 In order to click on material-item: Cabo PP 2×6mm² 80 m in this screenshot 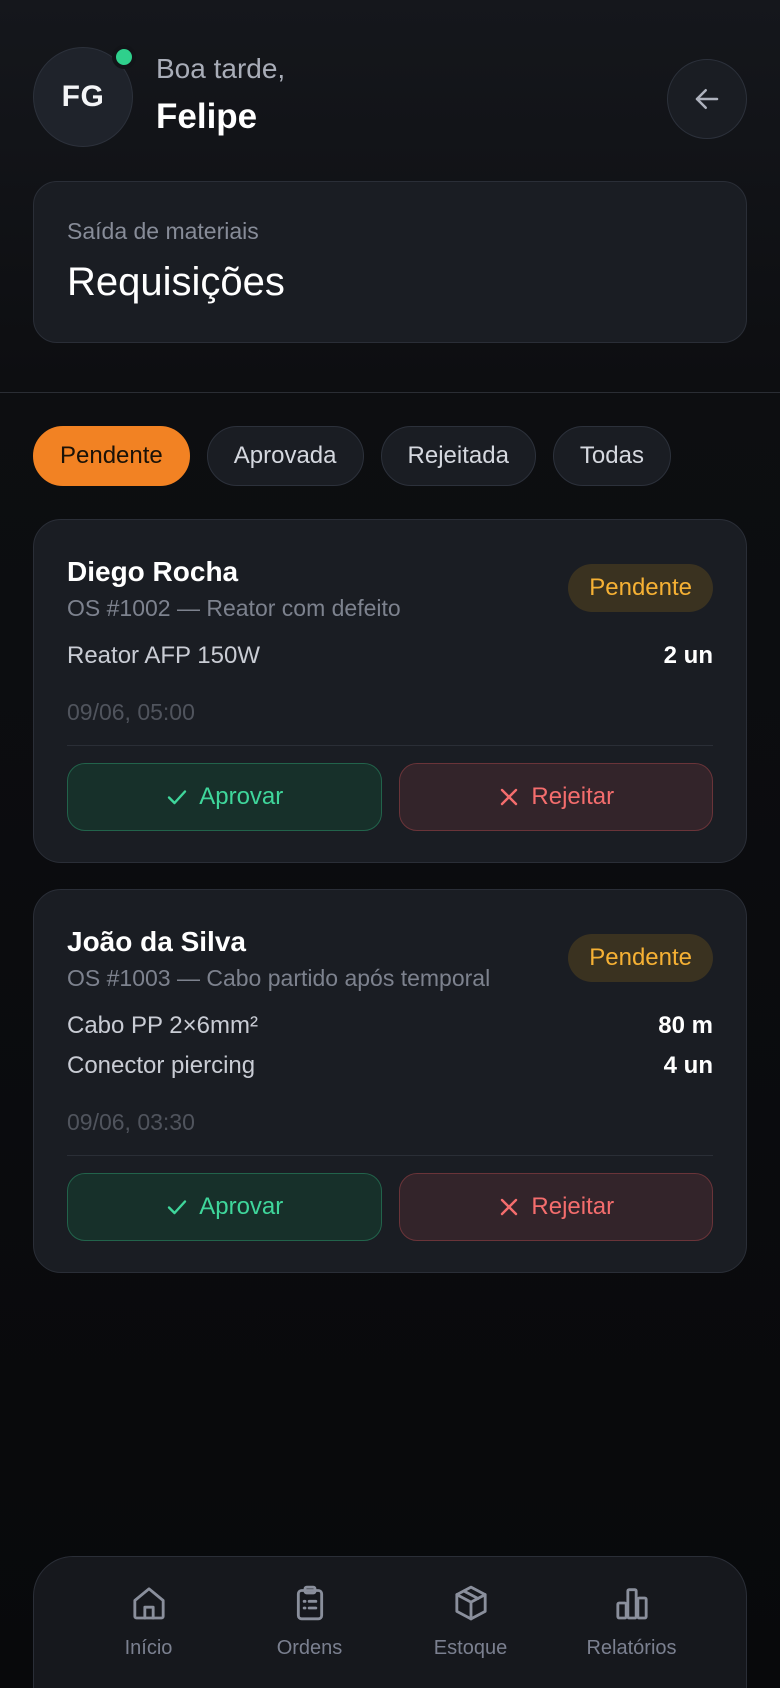, I will do `click(390, 1026)`.